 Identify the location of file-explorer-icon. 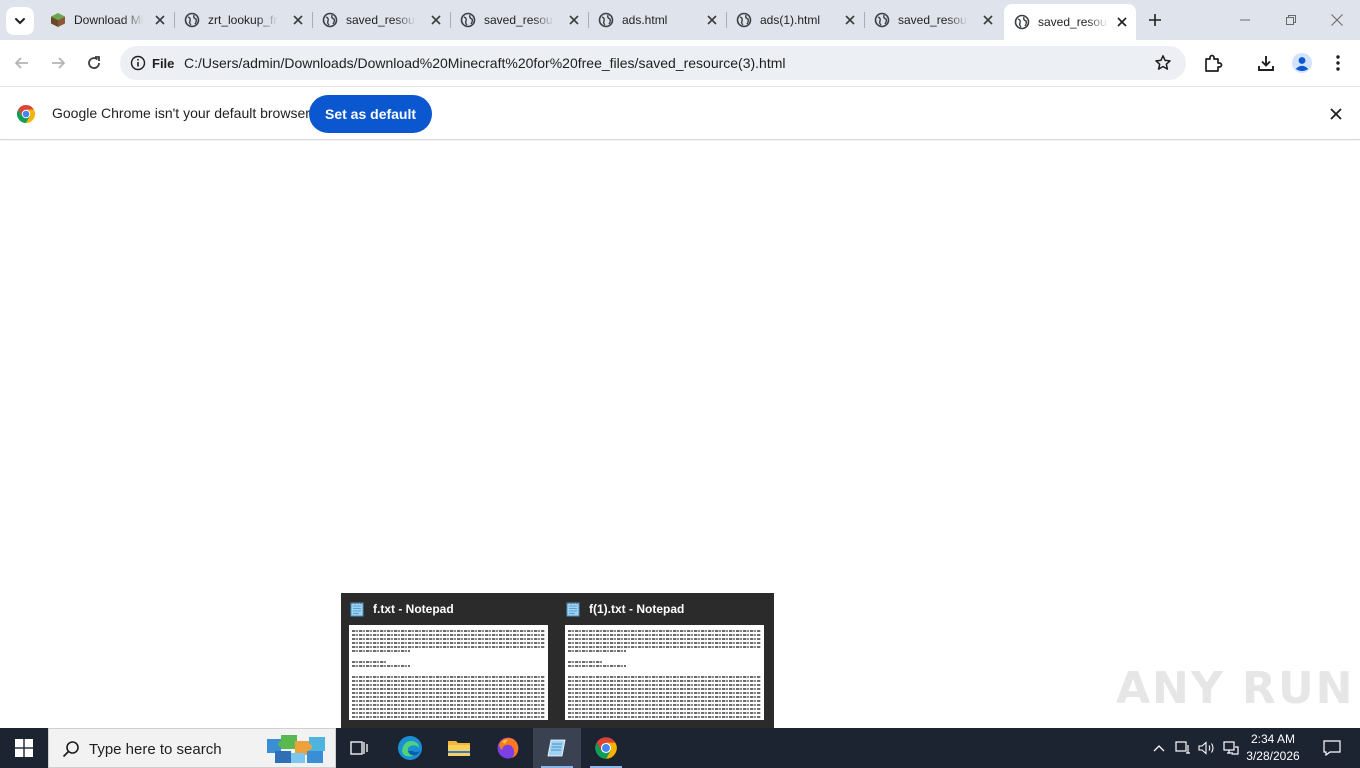
(459, 748).